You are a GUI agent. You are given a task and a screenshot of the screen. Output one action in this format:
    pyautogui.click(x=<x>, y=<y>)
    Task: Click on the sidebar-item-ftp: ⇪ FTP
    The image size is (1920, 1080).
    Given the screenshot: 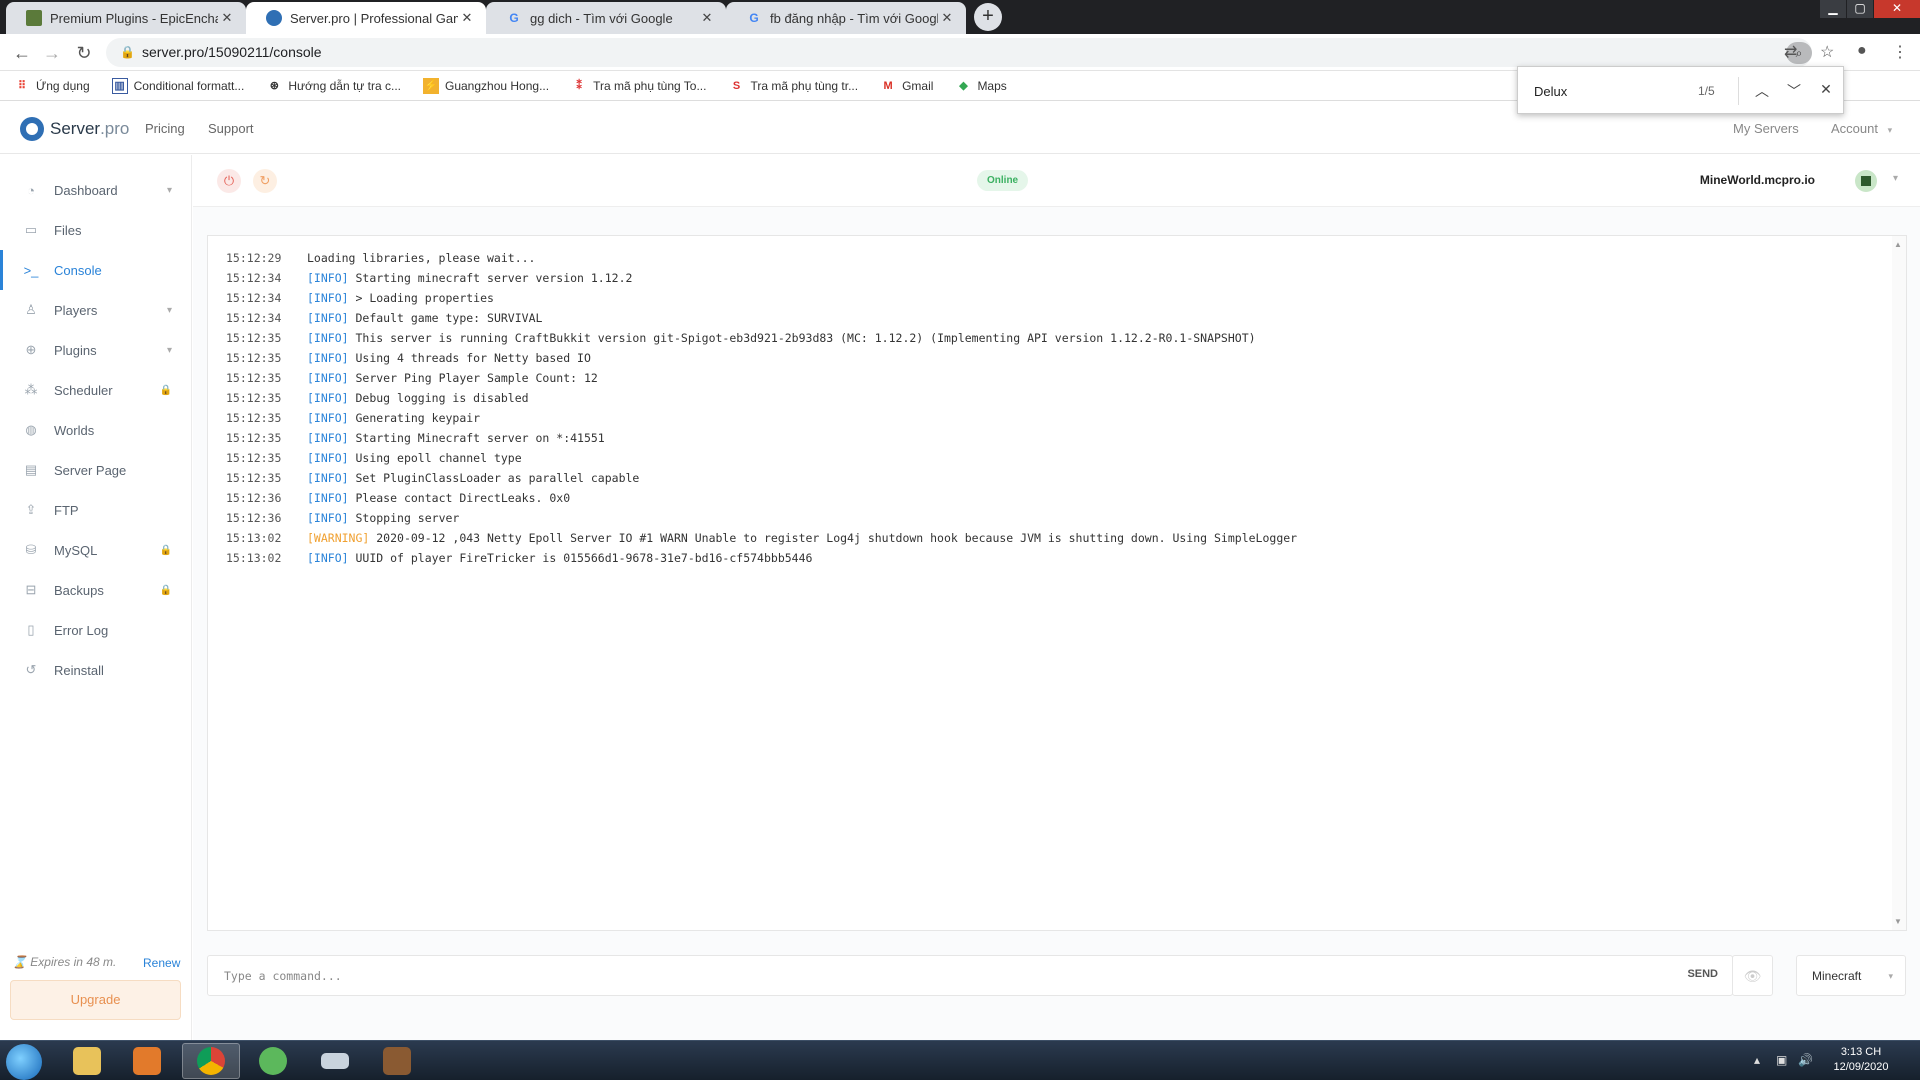 What is the action you would take?
    pyautogui.click(x=96, y=510)
    